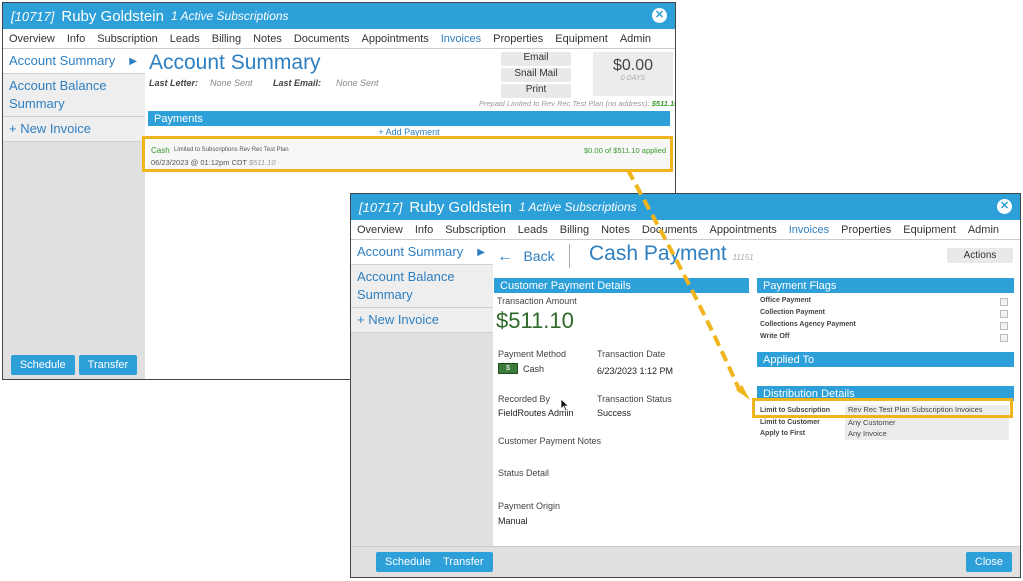 The width and height of the screenshot is (1023, 581). What do you see at coordinates (688, 284) in the screenshot?
I see `connector-arrow-icon` at bounding box center [688, 284].